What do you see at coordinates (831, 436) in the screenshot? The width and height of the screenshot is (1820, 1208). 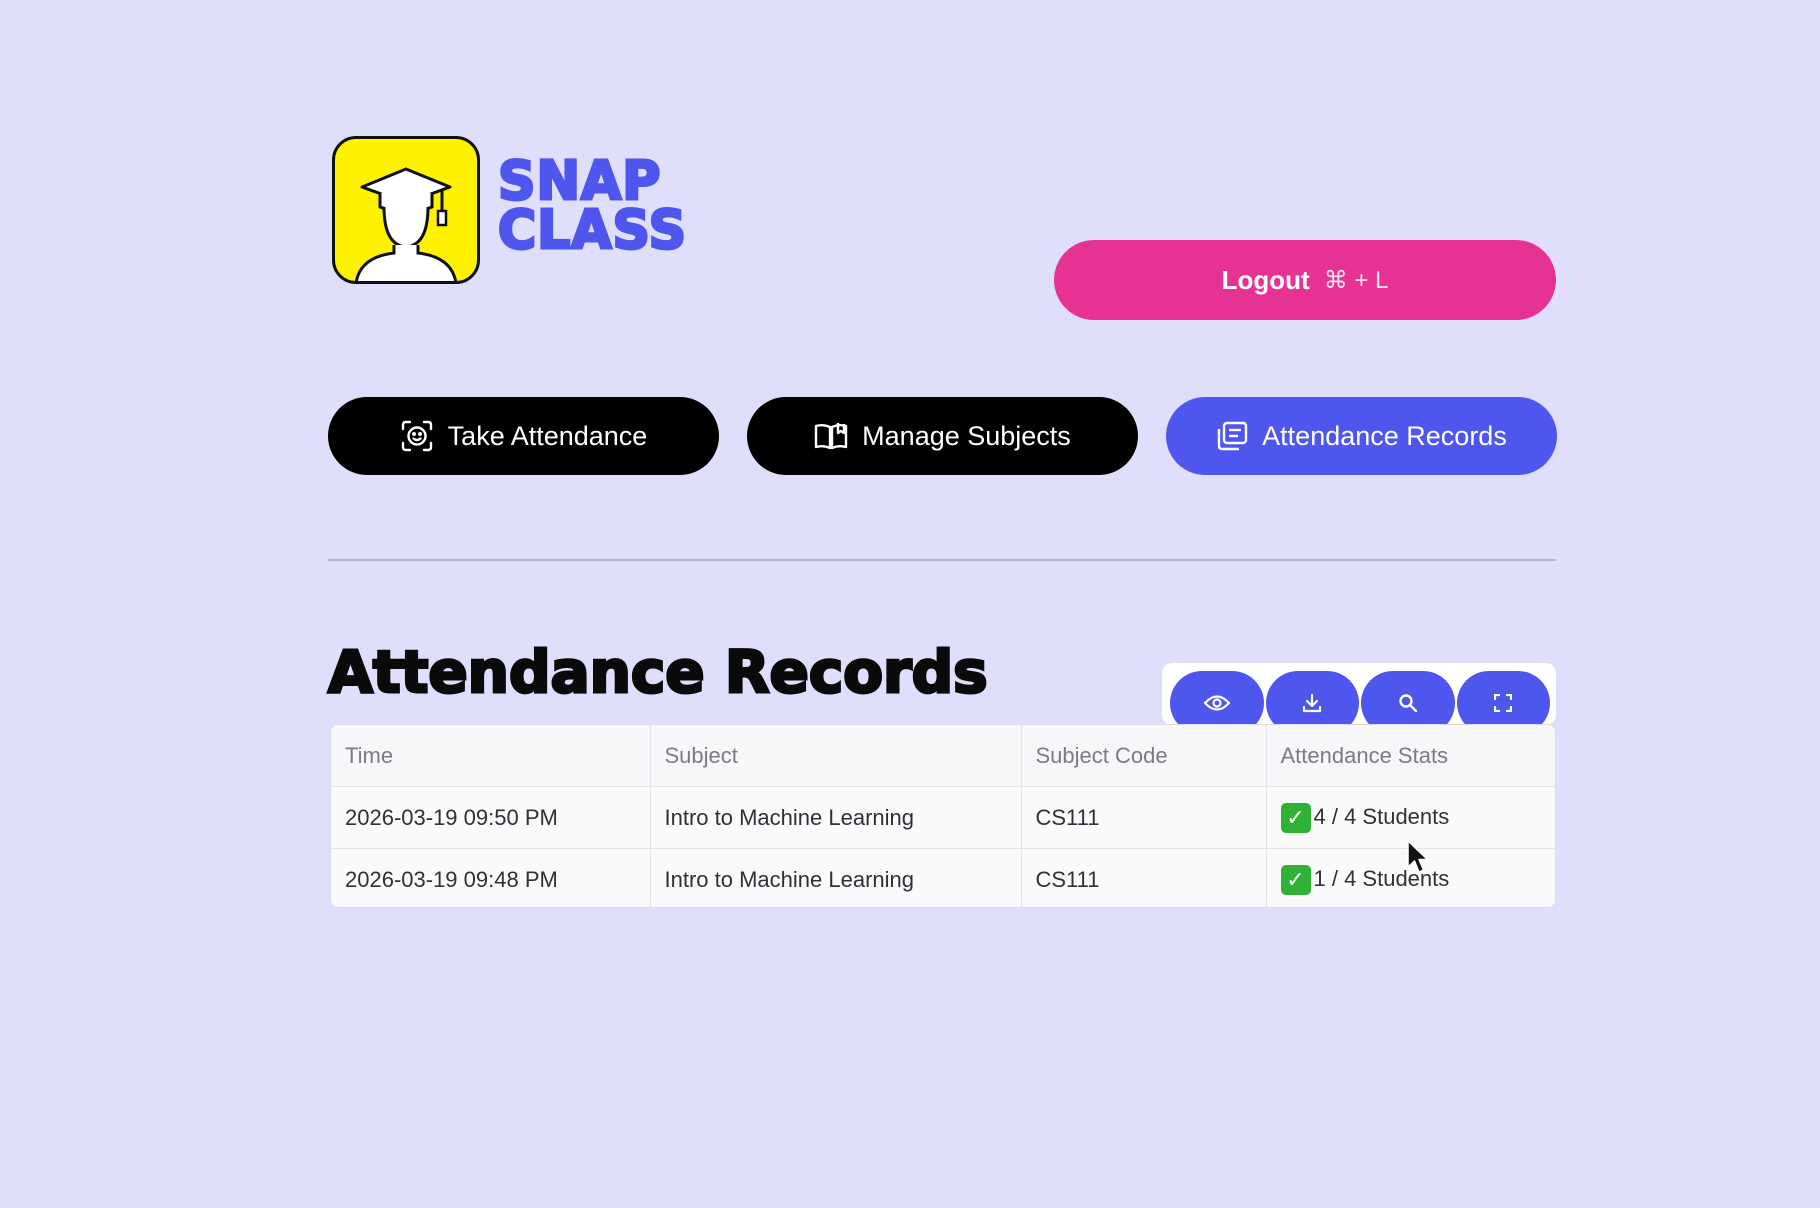 I see `book-open-icon` at bounding box center [831, 436].